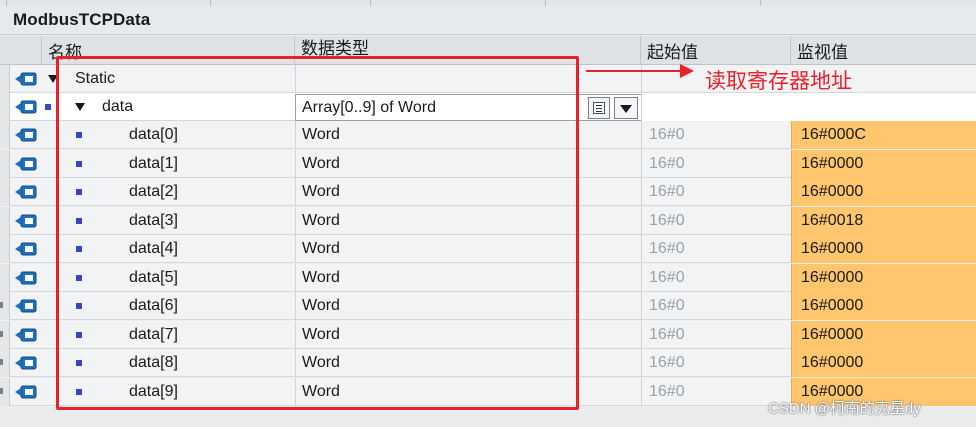 This screenshot has height=427, width=976. What do you see at coordinates (168, 50) in the screenshot?
I see `column-header-name: 名称` at bounding box center [168, 50].